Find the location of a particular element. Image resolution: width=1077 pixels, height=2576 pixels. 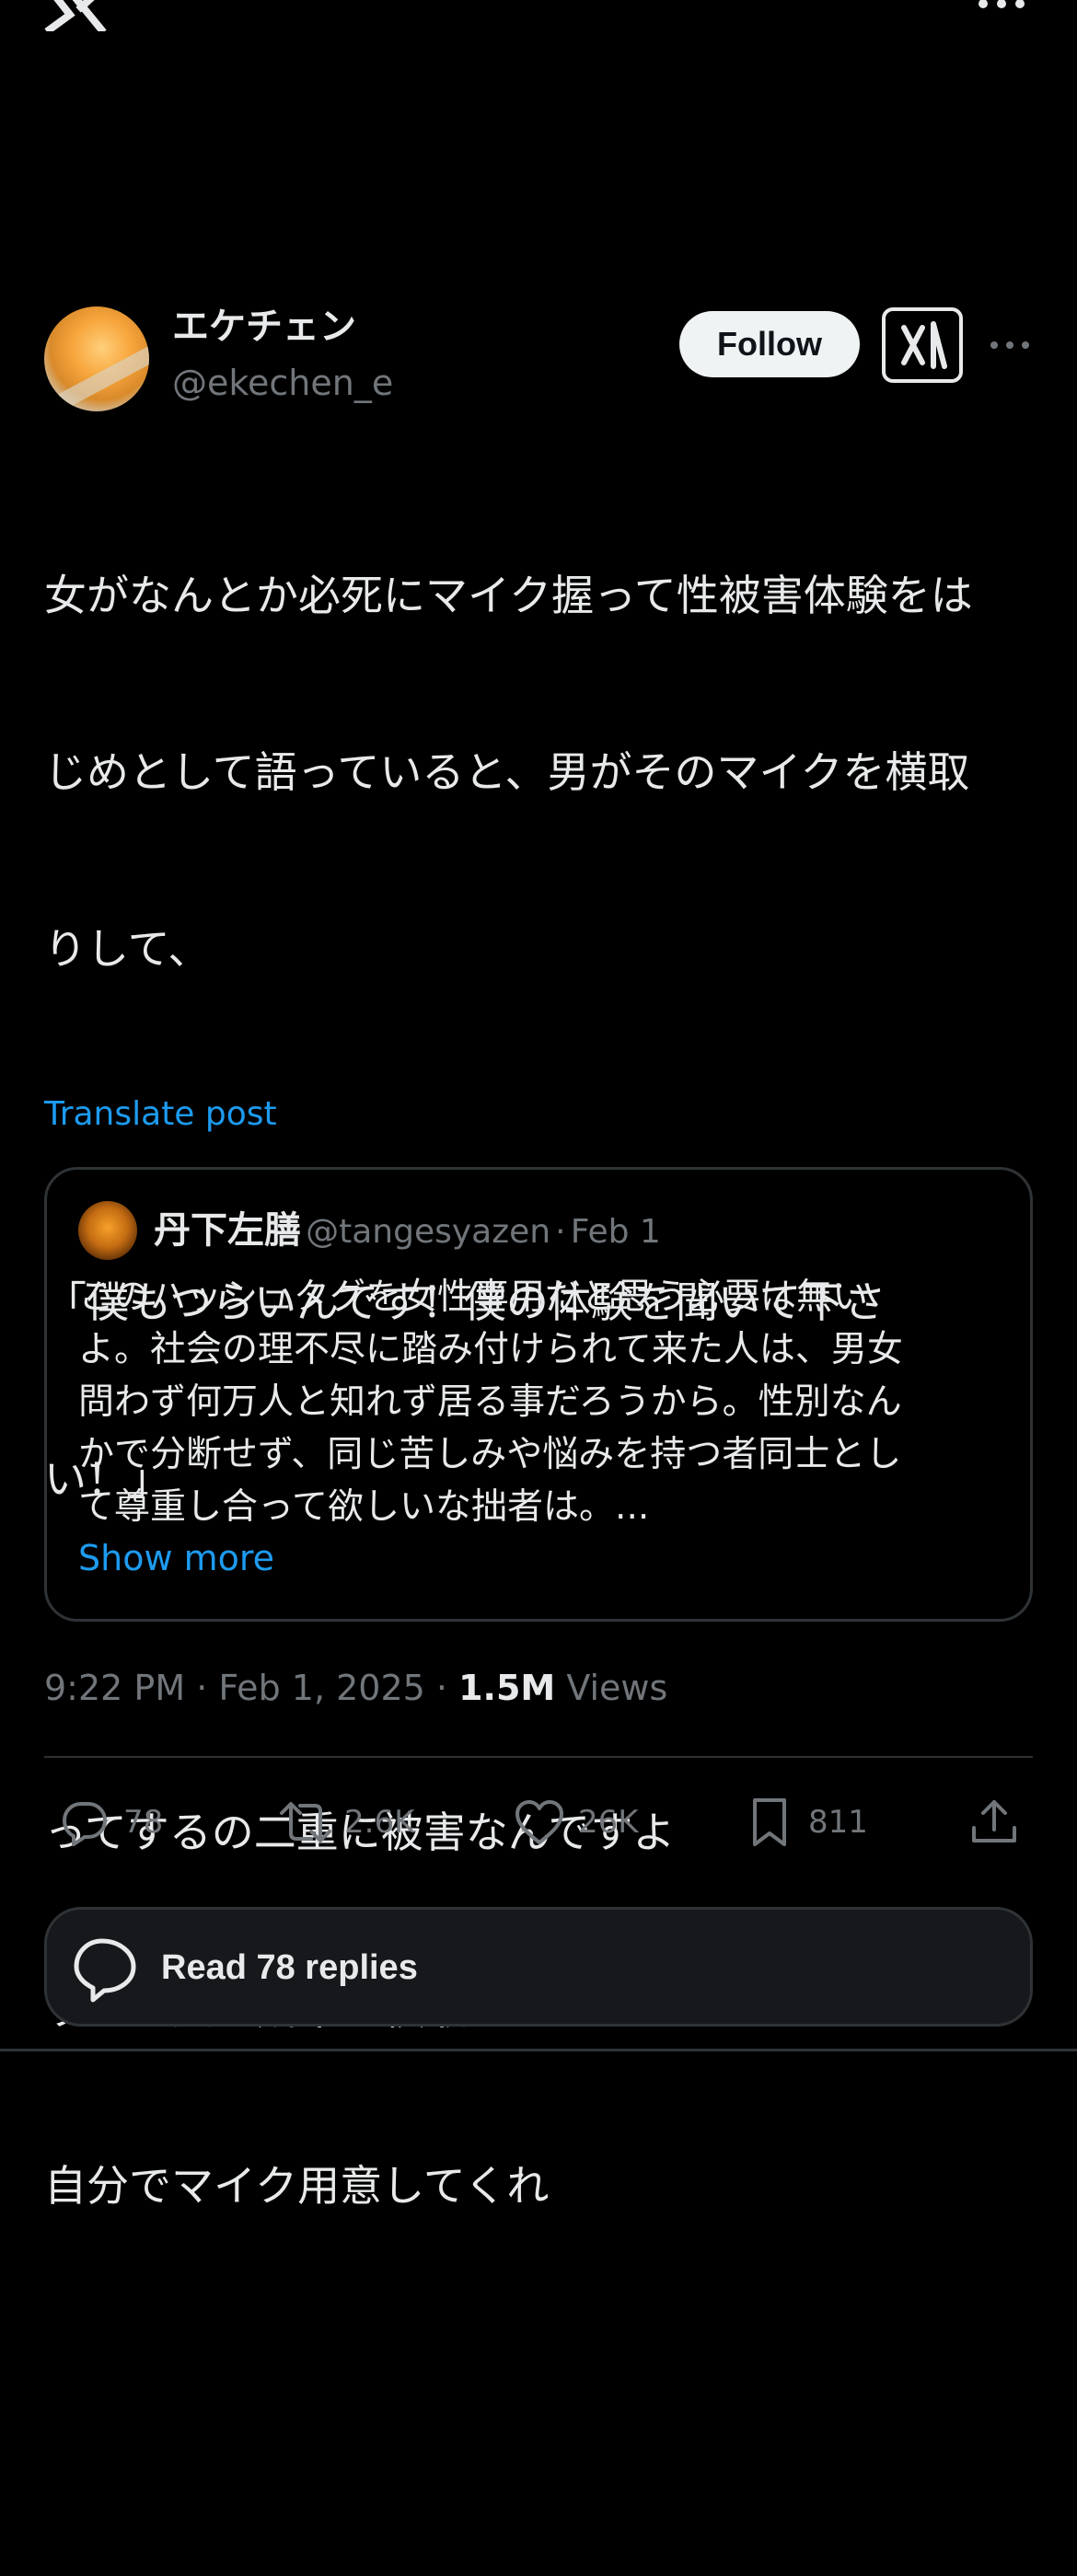

quoted-post-header: 丹下左膳 @tangesyazen · Feb 1 is located at coordinates (407, 1234).